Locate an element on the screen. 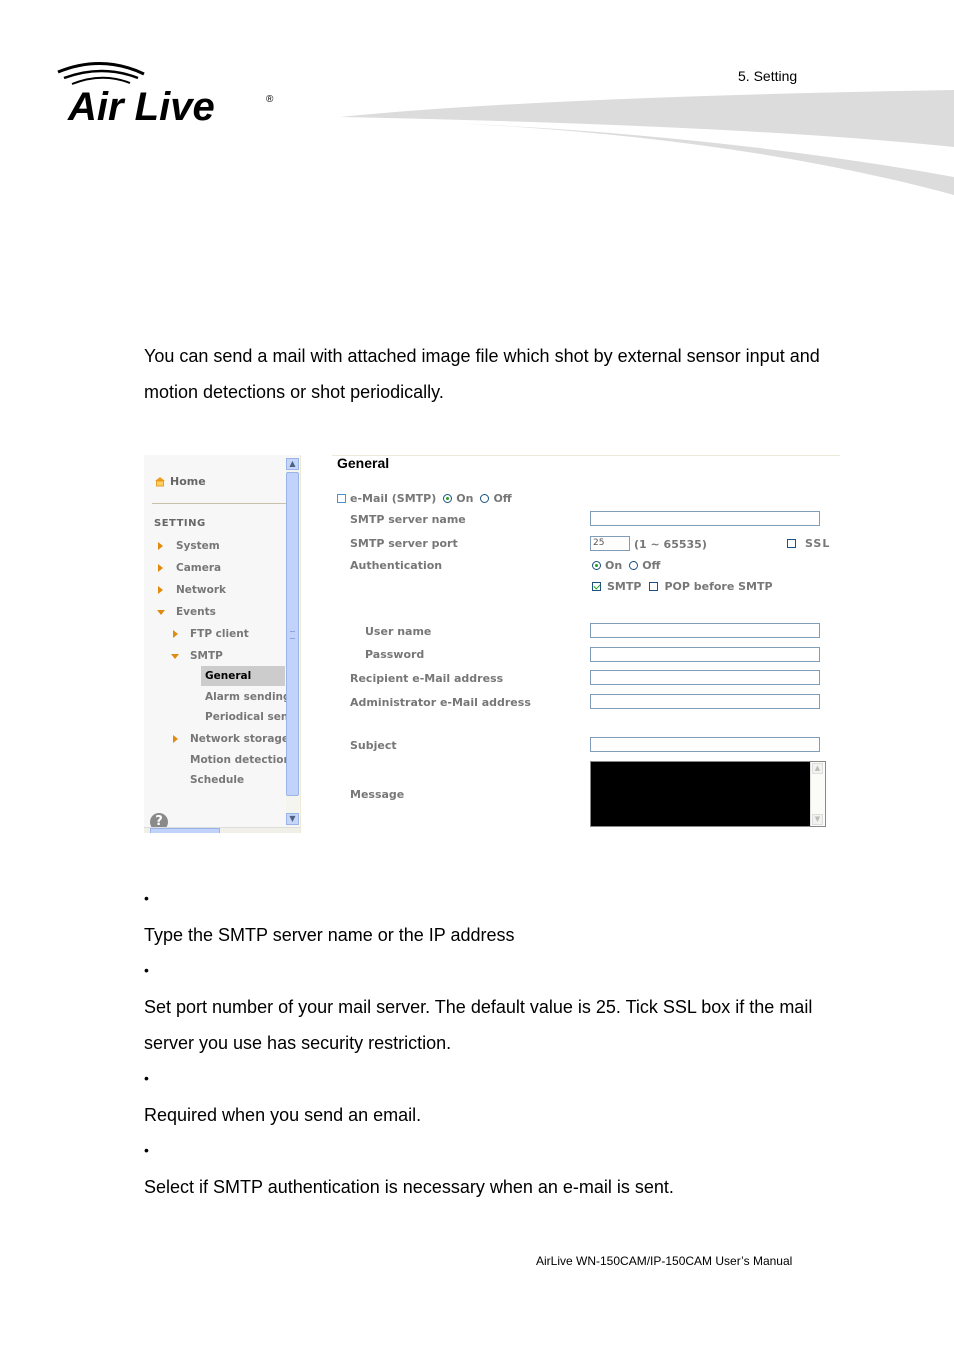  smtp-auth-checkbox is located at coordinates (596, 586).